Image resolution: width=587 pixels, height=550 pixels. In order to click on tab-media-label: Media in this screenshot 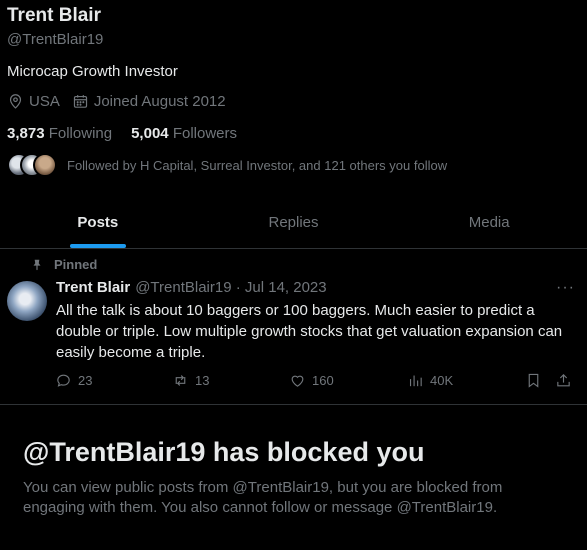, I will do `click(489, 222)`.